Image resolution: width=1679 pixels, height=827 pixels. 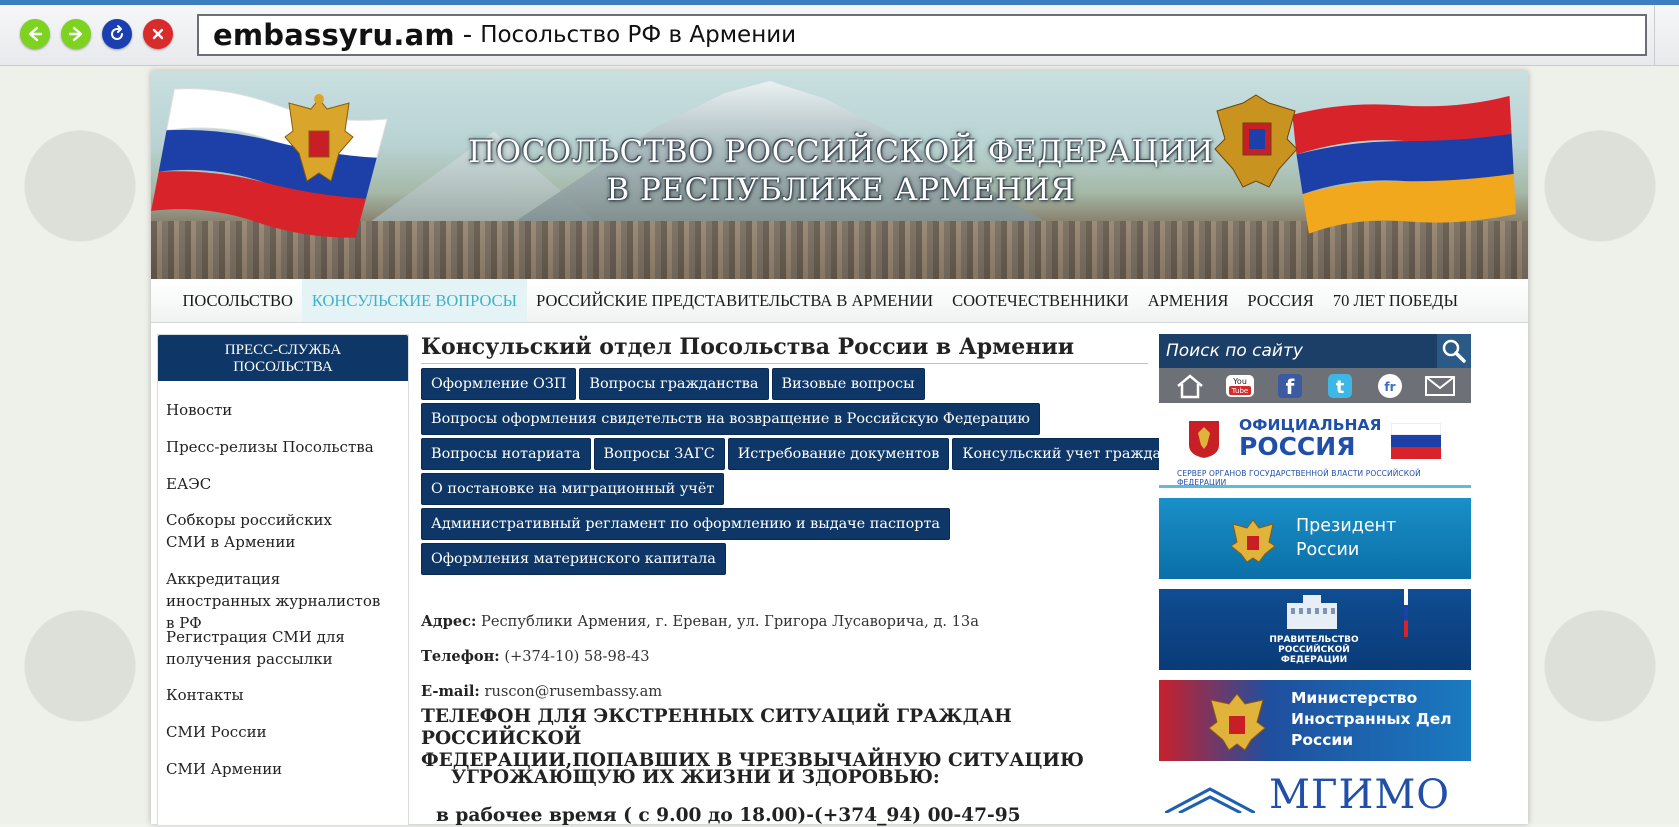 I want to click on email-value: ruscon@rusembassy.am, so click(x=573, y=691).